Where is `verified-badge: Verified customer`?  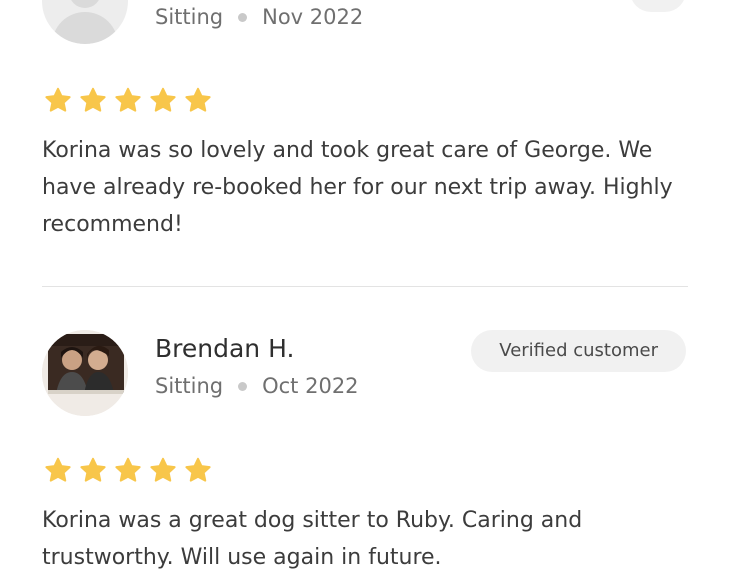 verified-badge: Verified customer is located at coordinates (578, 351).